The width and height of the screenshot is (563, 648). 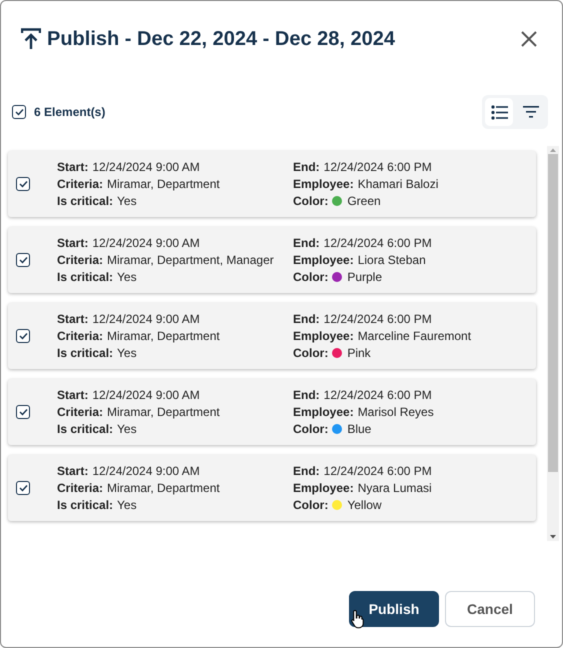 I want to click on filter-icon, so click(x=531, y=112).